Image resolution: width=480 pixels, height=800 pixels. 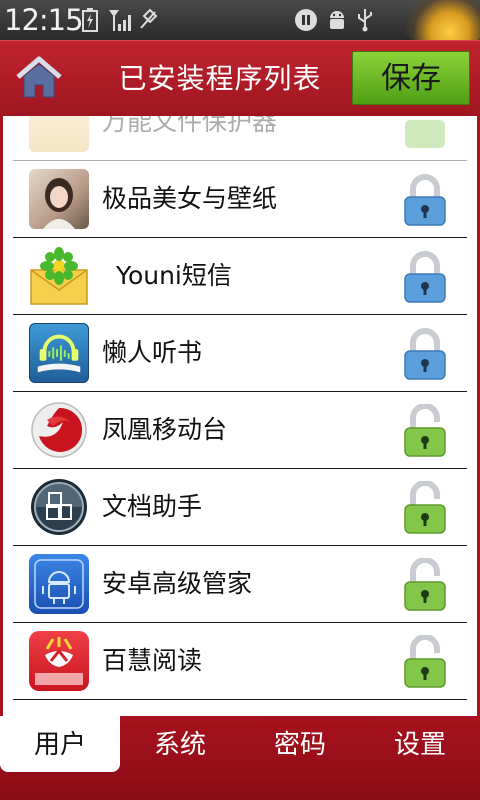 What do you see at coordinates (240, 661) in the screenshot?
I see `list-item: 百慧阅读` at bounding box center [240, 661].